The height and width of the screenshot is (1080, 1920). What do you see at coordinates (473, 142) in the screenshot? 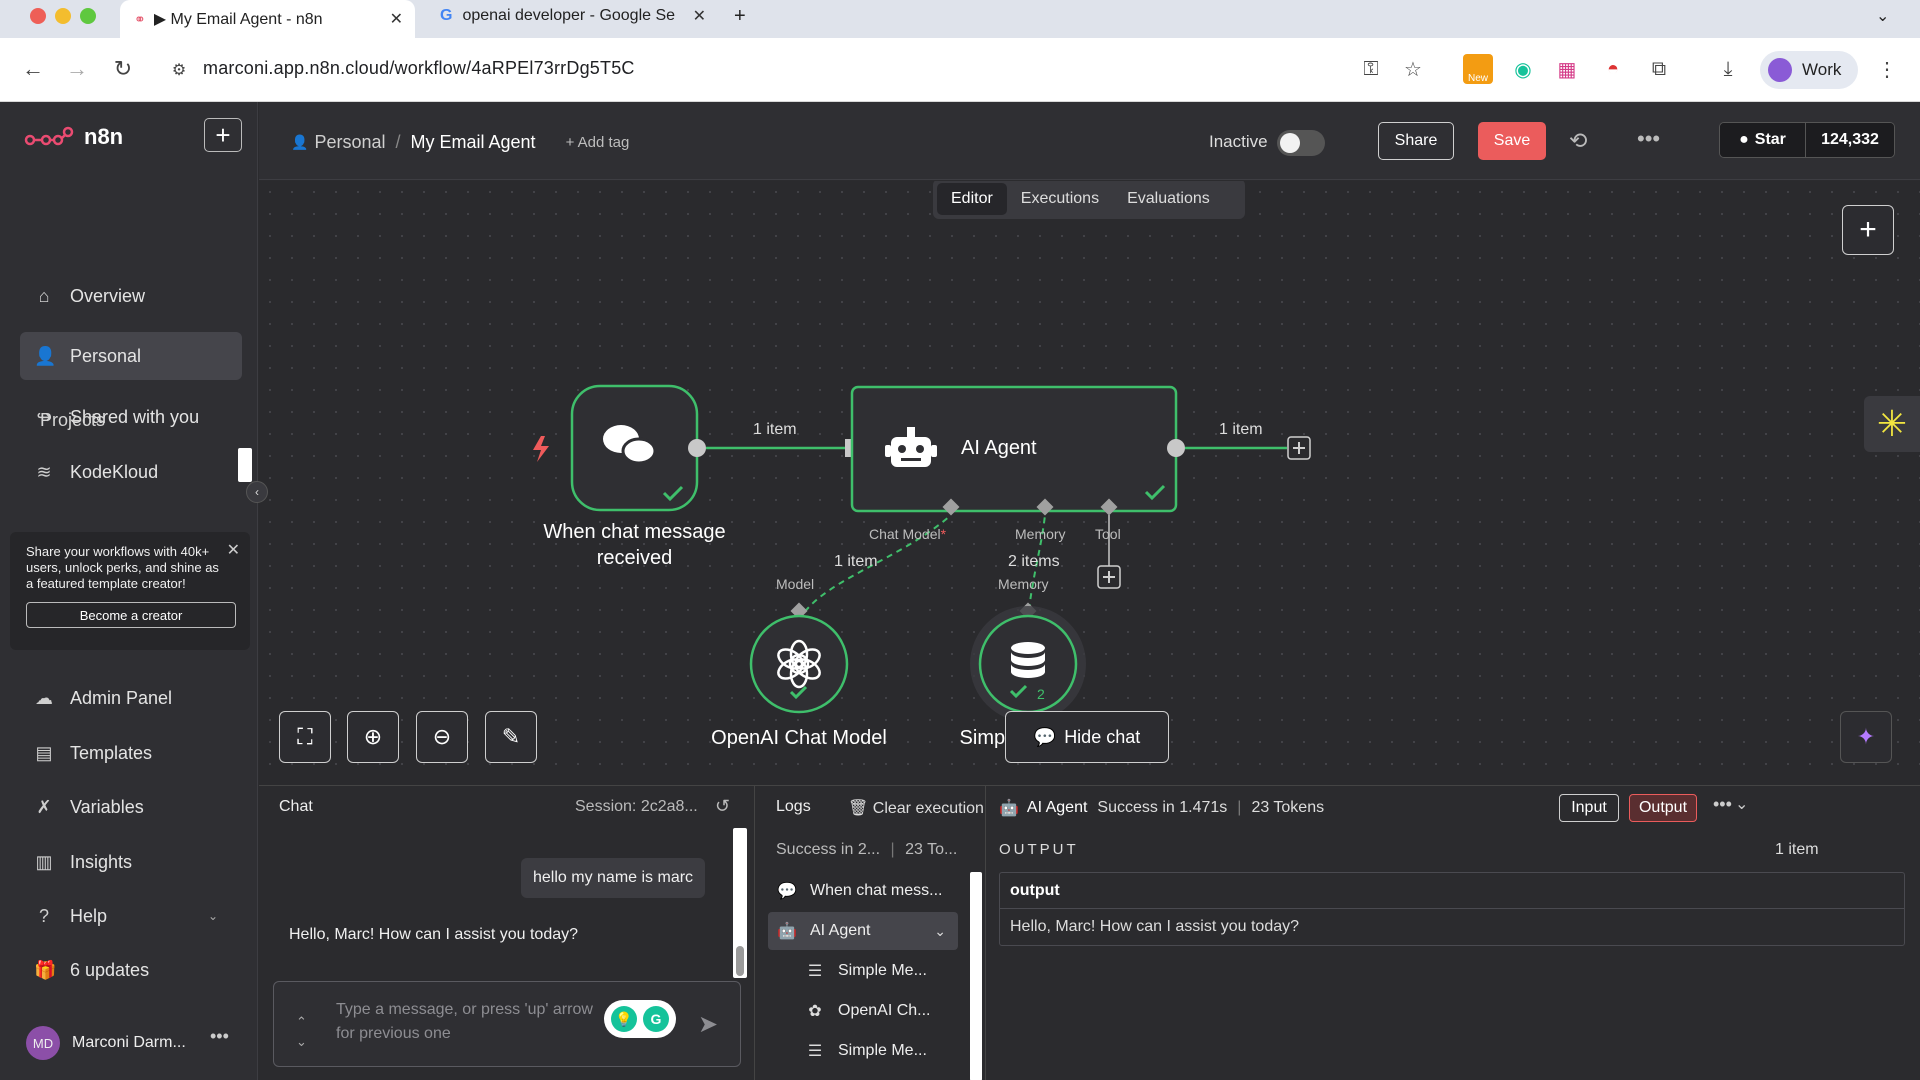
I see `workflow-name: My Email Agent` at bounding box center [473, 142].